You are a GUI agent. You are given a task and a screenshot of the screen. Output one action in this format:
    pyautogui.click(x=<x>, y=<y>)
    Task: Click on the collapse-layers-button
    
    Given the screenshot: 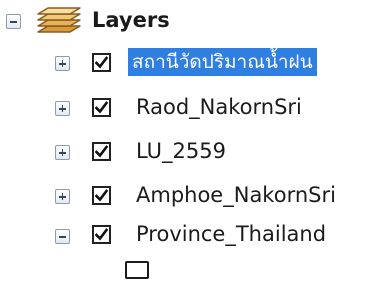 What is the action you would take?
    pyautogui.click(x=13, y=21)
    